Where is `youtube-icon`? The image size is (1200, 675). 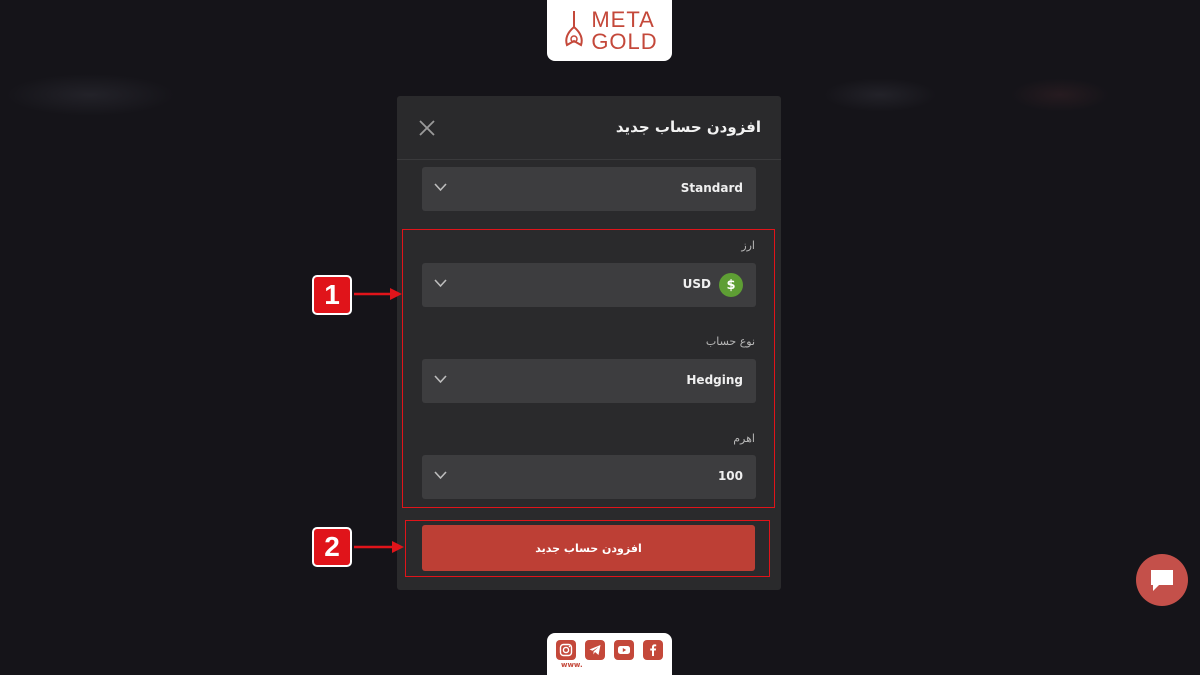
youtube-icon is located at coordinates (624, 650).